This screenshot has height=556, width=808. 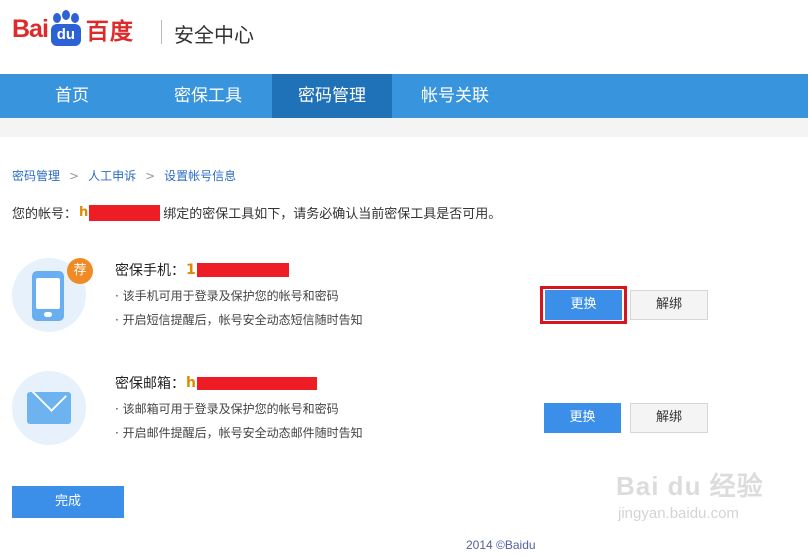 I want to click on redacted-account, so click(x=125, y=212).